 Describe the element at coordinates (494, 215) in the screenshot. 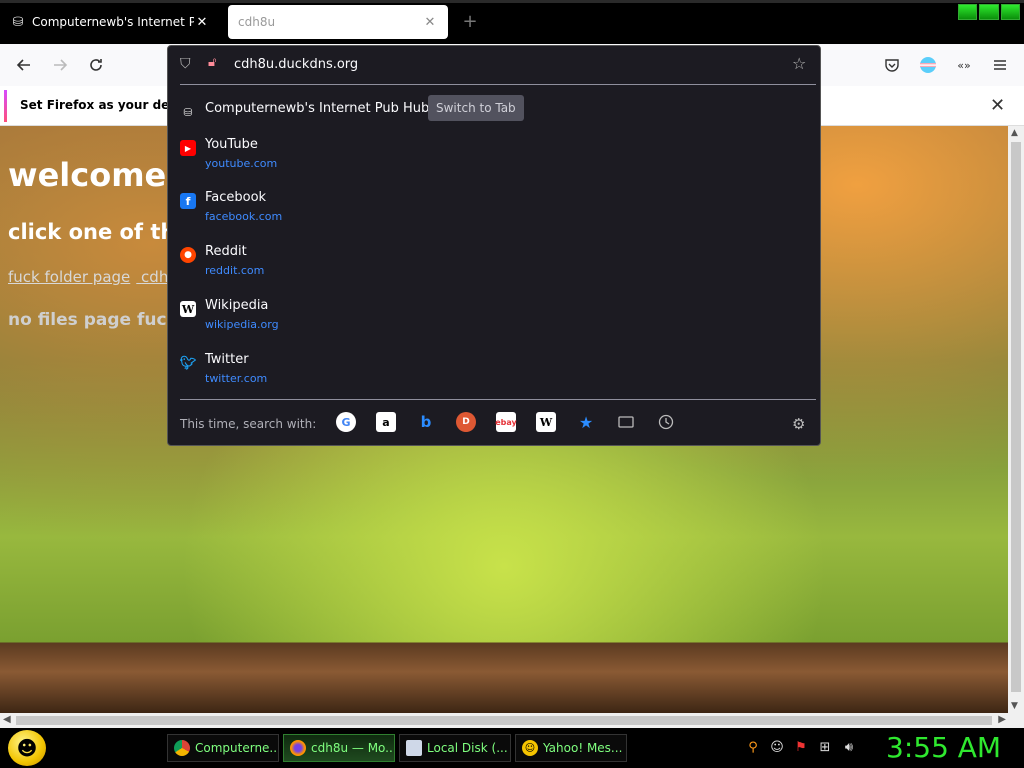

I see `list-item: f Facebook facebook.com` at that location.